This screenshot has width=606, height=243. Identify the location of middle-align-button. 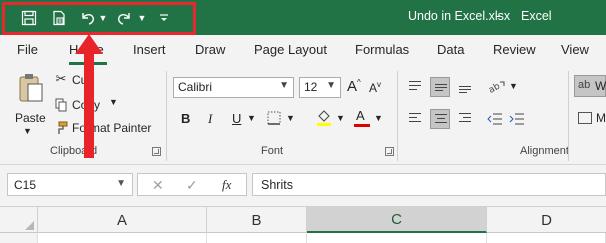
(440, 87).